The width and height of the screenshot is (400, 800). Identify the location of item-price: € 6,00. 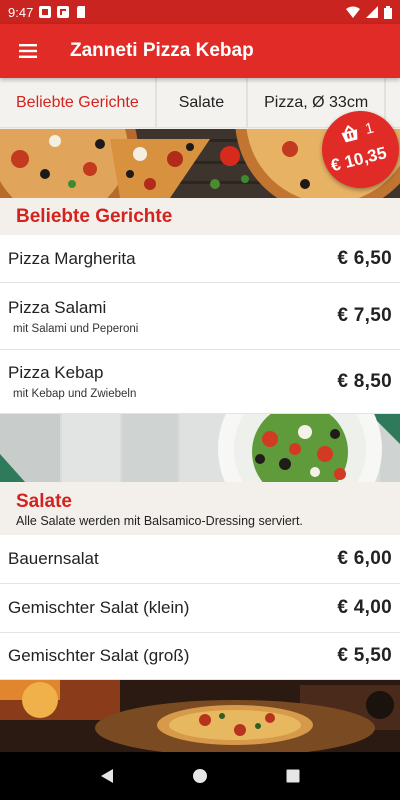
(364, 558).